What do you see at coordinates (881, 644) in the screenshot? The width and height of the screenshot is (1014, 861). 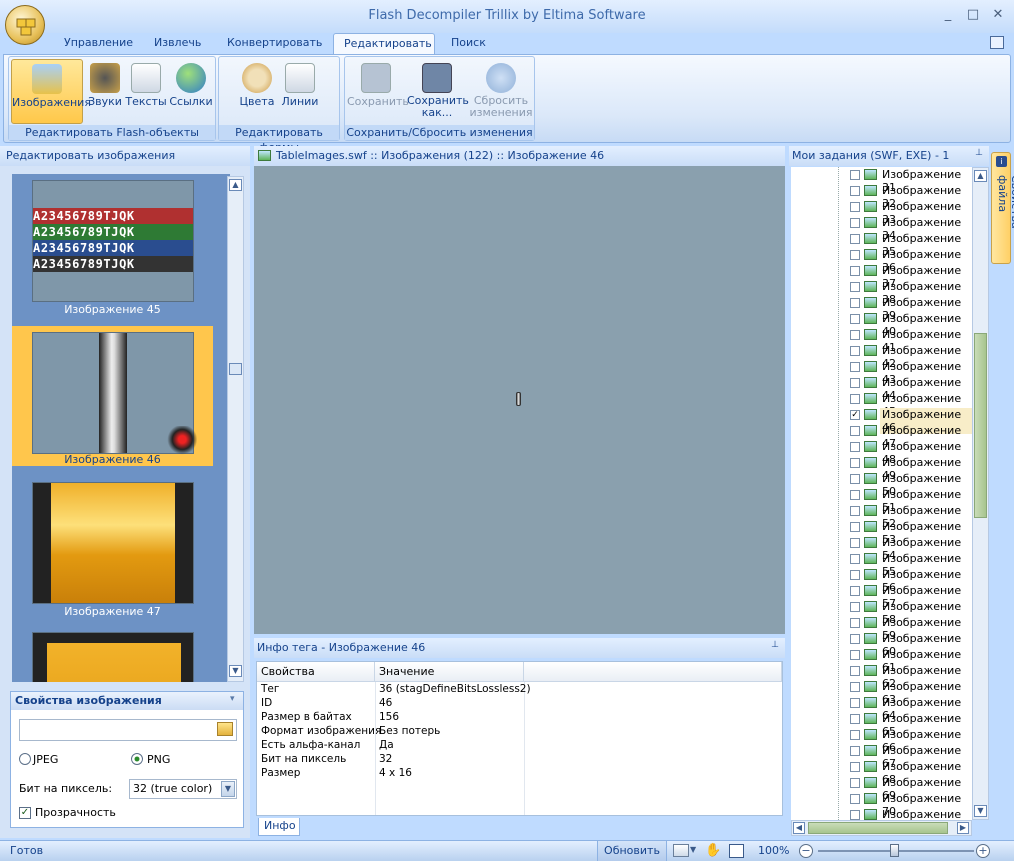 I see `tree-item: Изображение 60` at bounding box center [881, 644].